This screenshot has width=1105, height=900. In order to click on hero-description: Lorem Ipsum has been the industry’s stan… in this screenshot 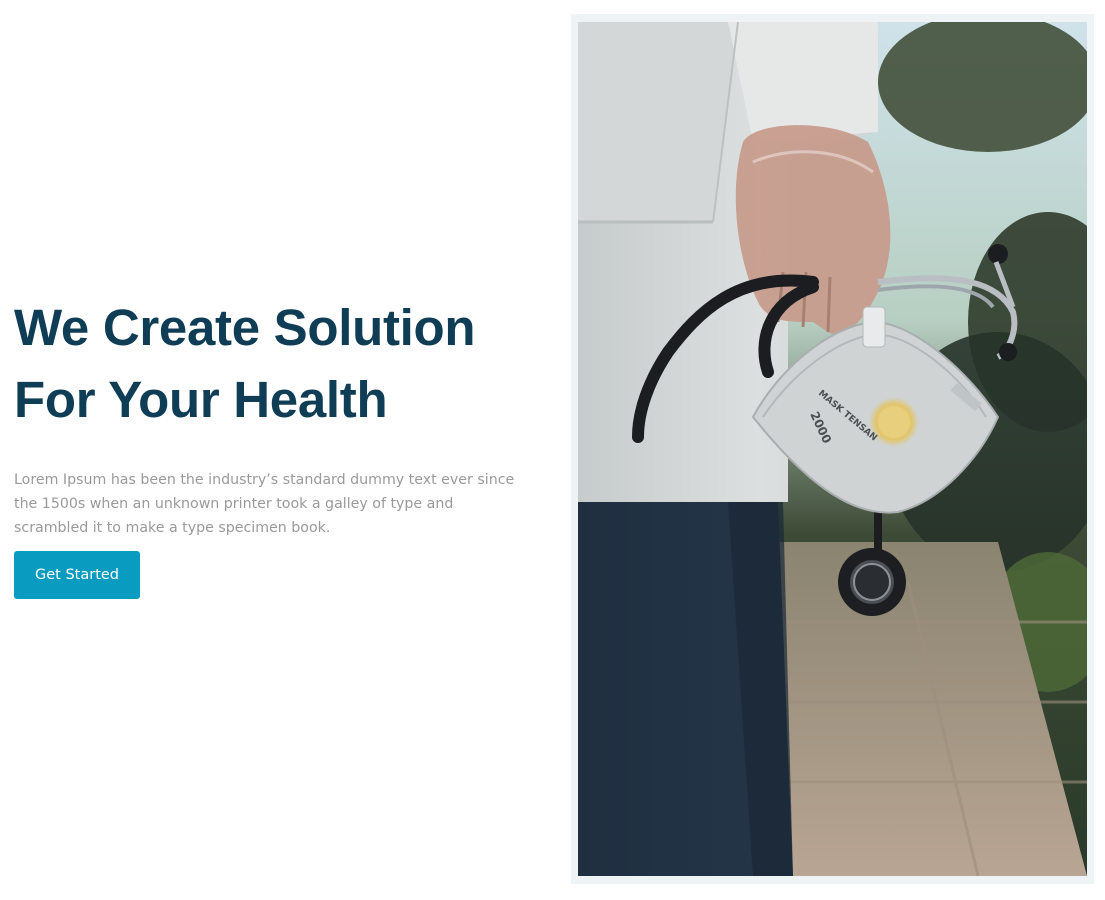, I will do `click(264, 504)`.